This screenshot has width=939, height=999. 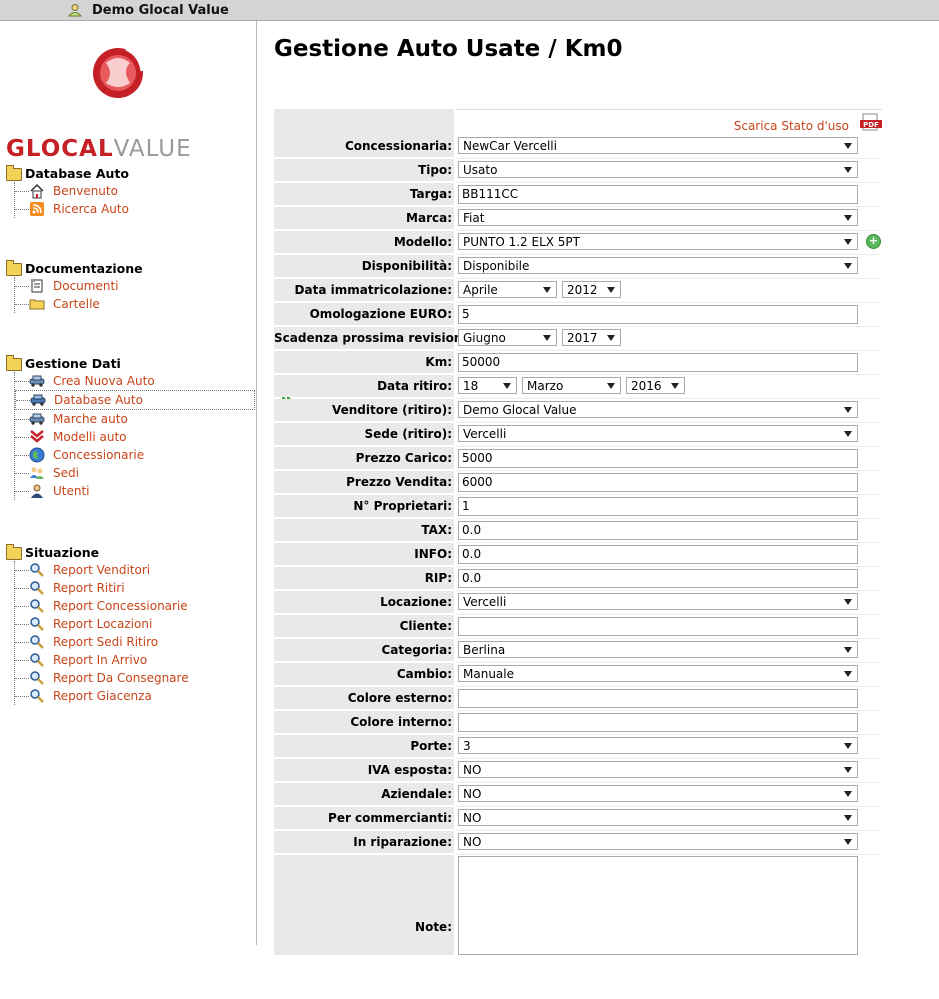 I want to click on aziendale-select: NO, so click(x=658, y=793).